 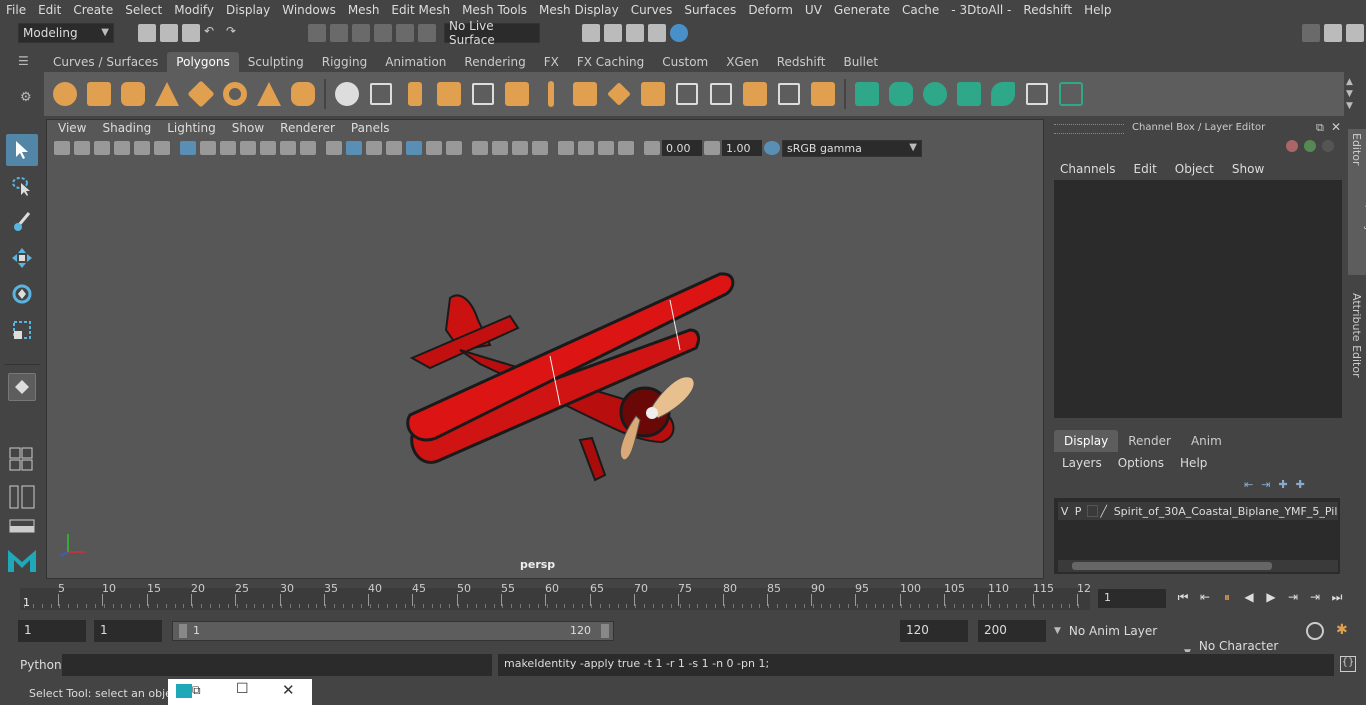 I want to click on screen-space-ao-icon, so click(x=566, y=148).